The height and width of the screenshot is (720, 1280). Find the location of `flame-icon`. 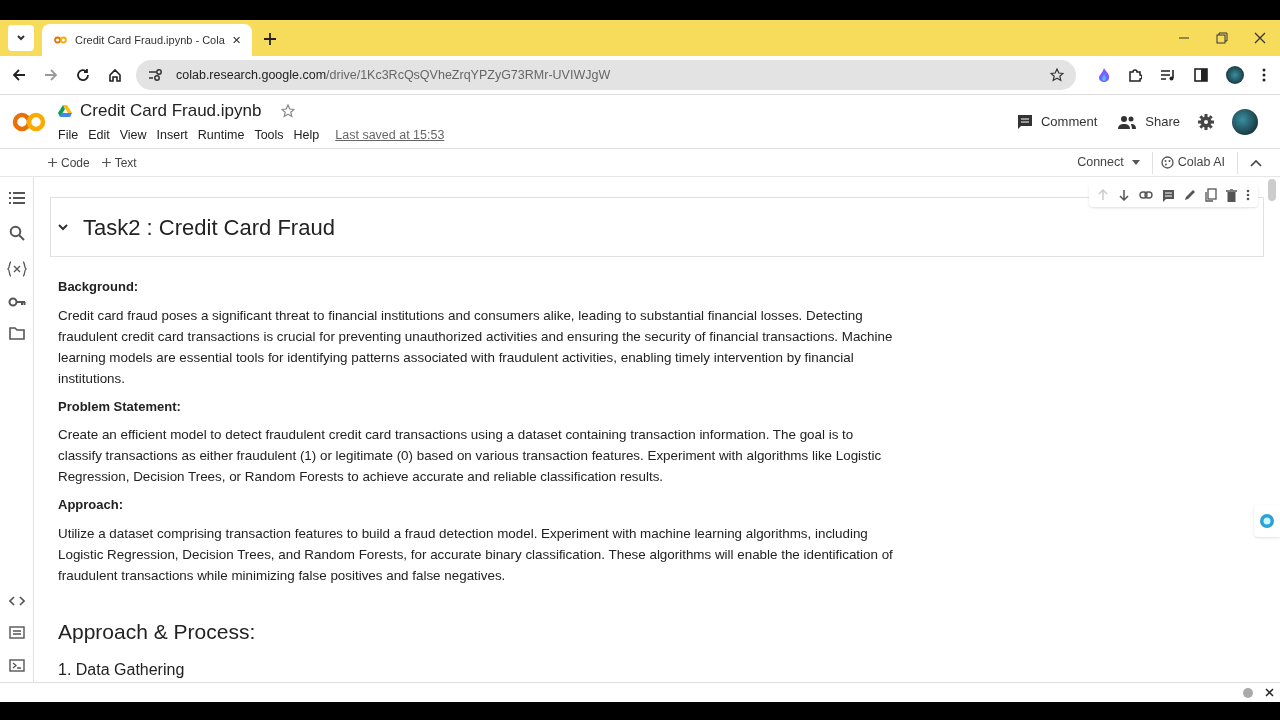

flame-icon is located at coordinates (1104, 75).